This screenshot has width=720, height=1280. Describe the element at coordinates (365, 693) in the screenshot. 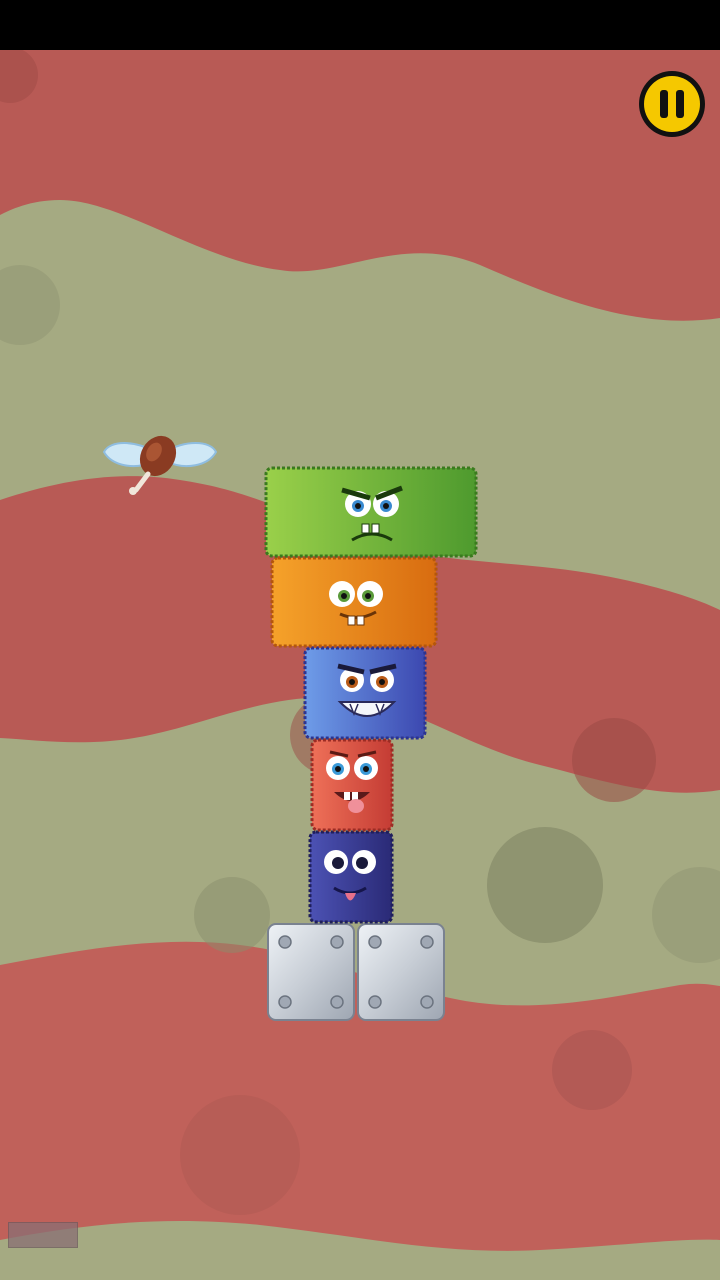

I see `blue-monster` at that location.